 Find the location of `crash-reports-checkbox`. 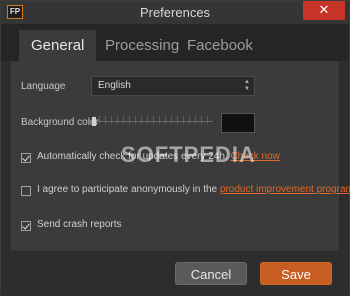

crash-reports-checkbox is located at coordinates (26, 226).